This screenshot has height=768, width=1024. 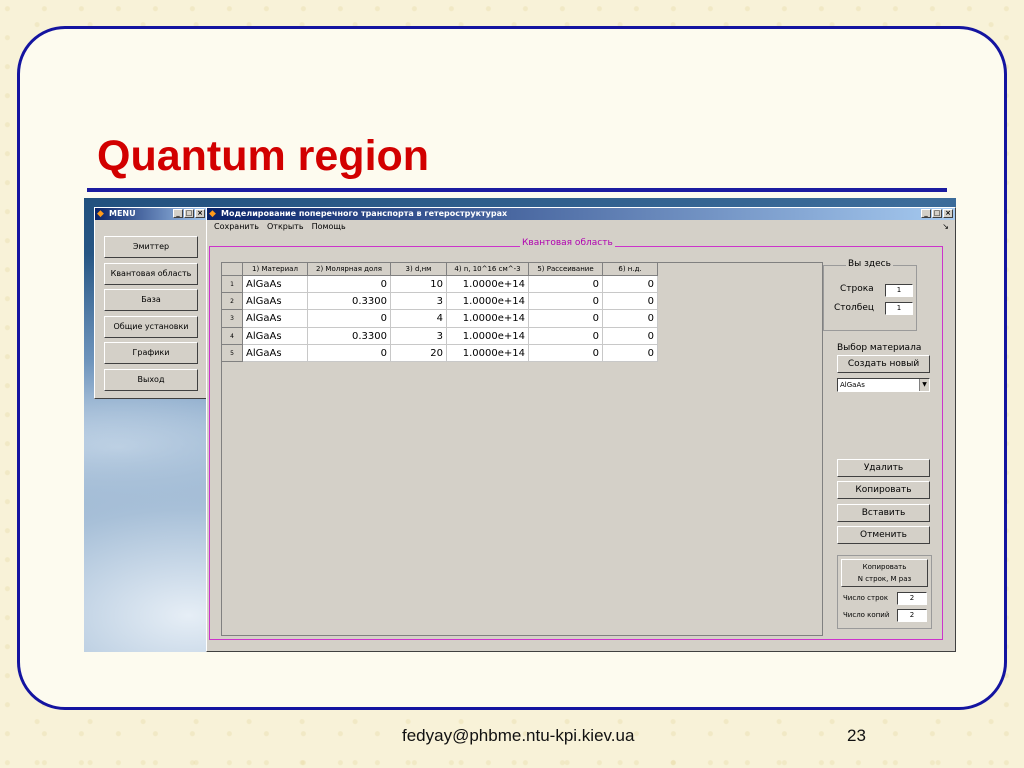 What do you see at coordinates (329, 226) in the screenshot?
I see `menu-help: Помощь` at bounding box center [329, 226].